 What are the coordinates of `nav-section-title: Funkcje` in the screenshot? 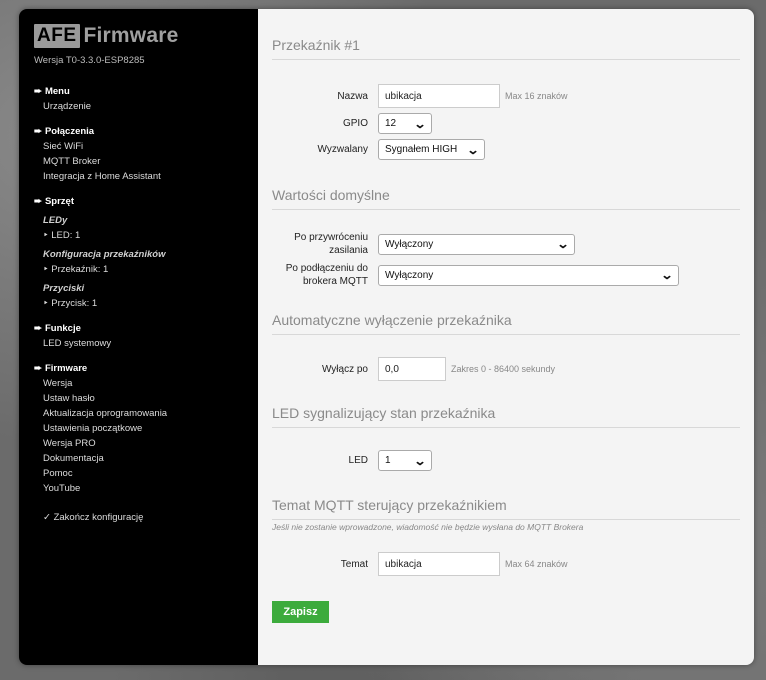 It's located at (62, 328).